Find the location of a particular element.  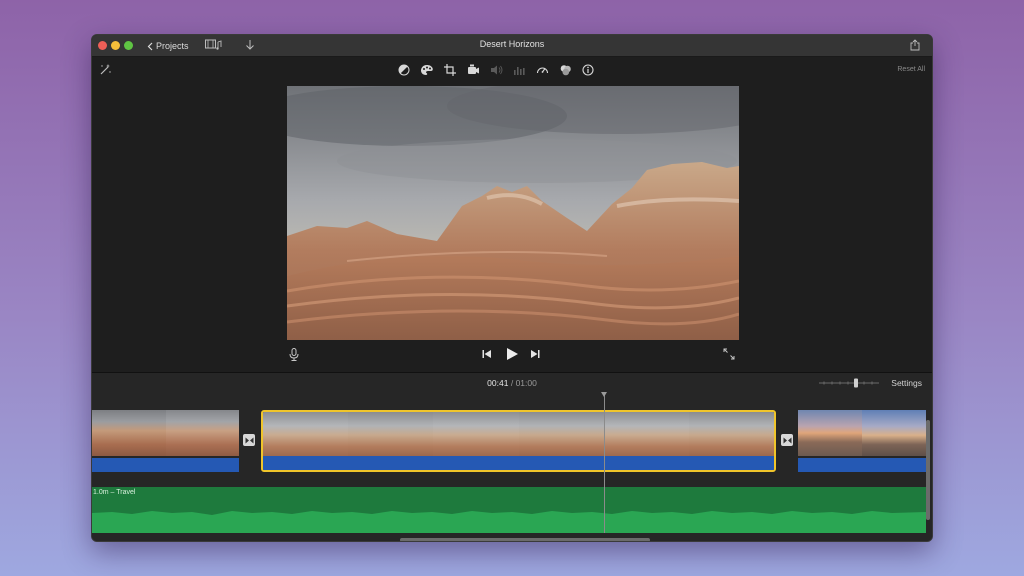

adjustment-tools is located at coordinates (496, 70).